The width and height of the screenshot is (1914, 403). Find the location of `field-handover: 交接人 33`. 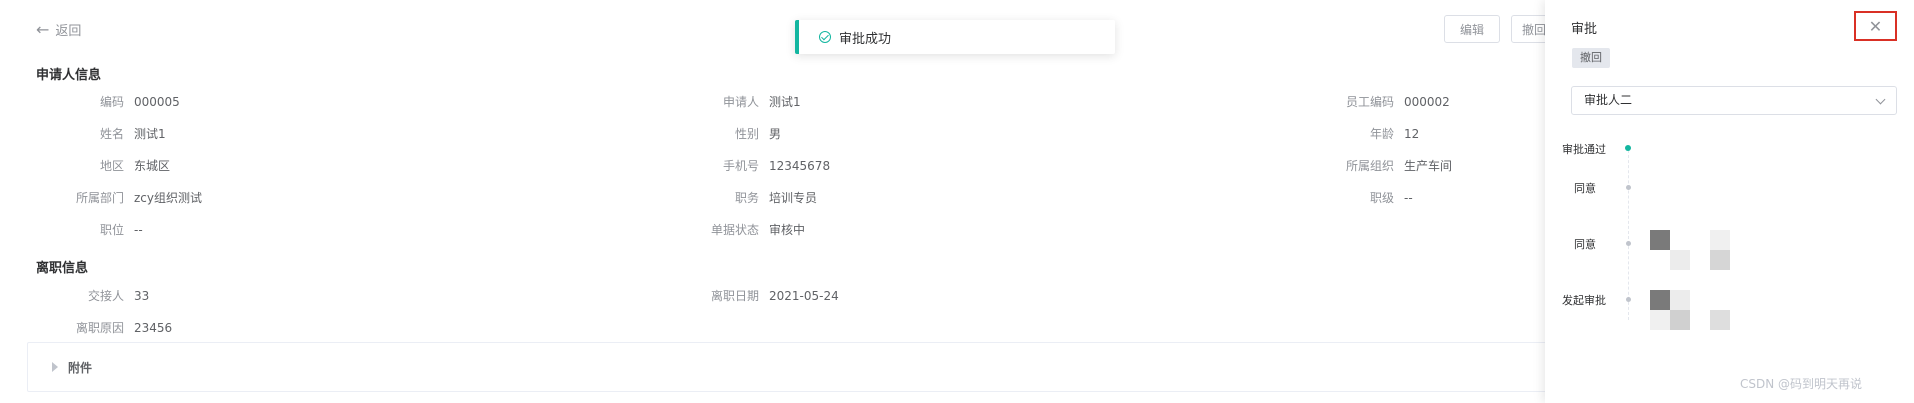

field-handover: 交接人 33 is located at coordinates (119, 296).